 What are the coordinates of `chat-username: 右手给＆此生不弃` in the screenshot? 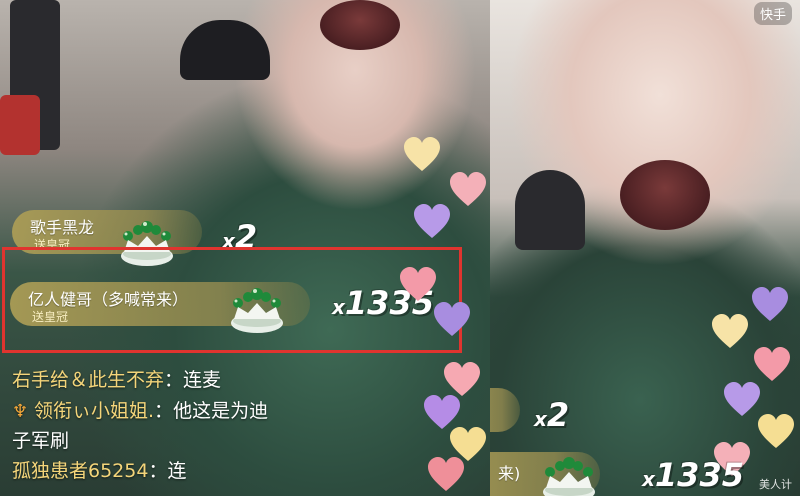 It's located at (88, 380).